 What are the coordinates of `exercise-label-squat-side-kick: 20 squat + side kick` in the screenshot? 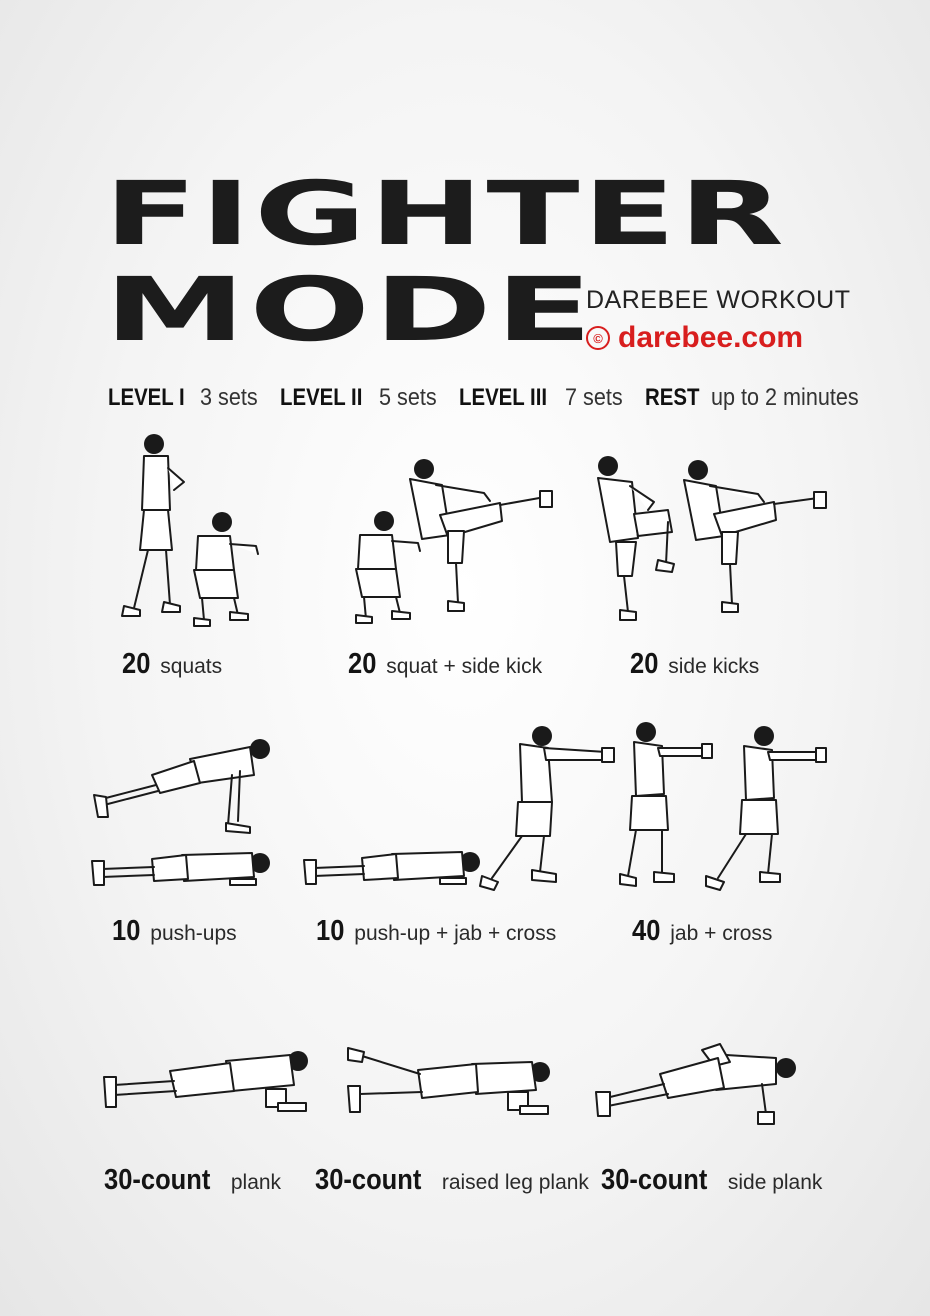 It's located at (445, 664).